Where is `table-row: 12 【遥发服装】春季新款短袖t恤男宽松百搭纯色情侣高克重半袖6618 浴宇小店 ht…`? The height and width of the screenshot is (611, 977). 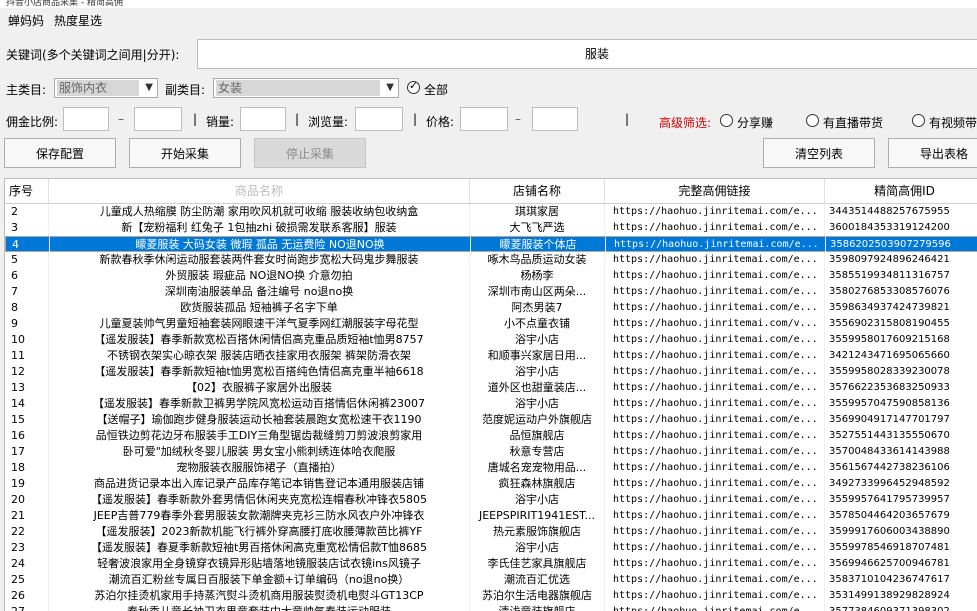
table-row: 12 【遥发服装】春季新款短袖t恤男宽松百搭纯色情侣高克重半袖6618 浴宇小店 ht… is located at coordinates (491, 372).